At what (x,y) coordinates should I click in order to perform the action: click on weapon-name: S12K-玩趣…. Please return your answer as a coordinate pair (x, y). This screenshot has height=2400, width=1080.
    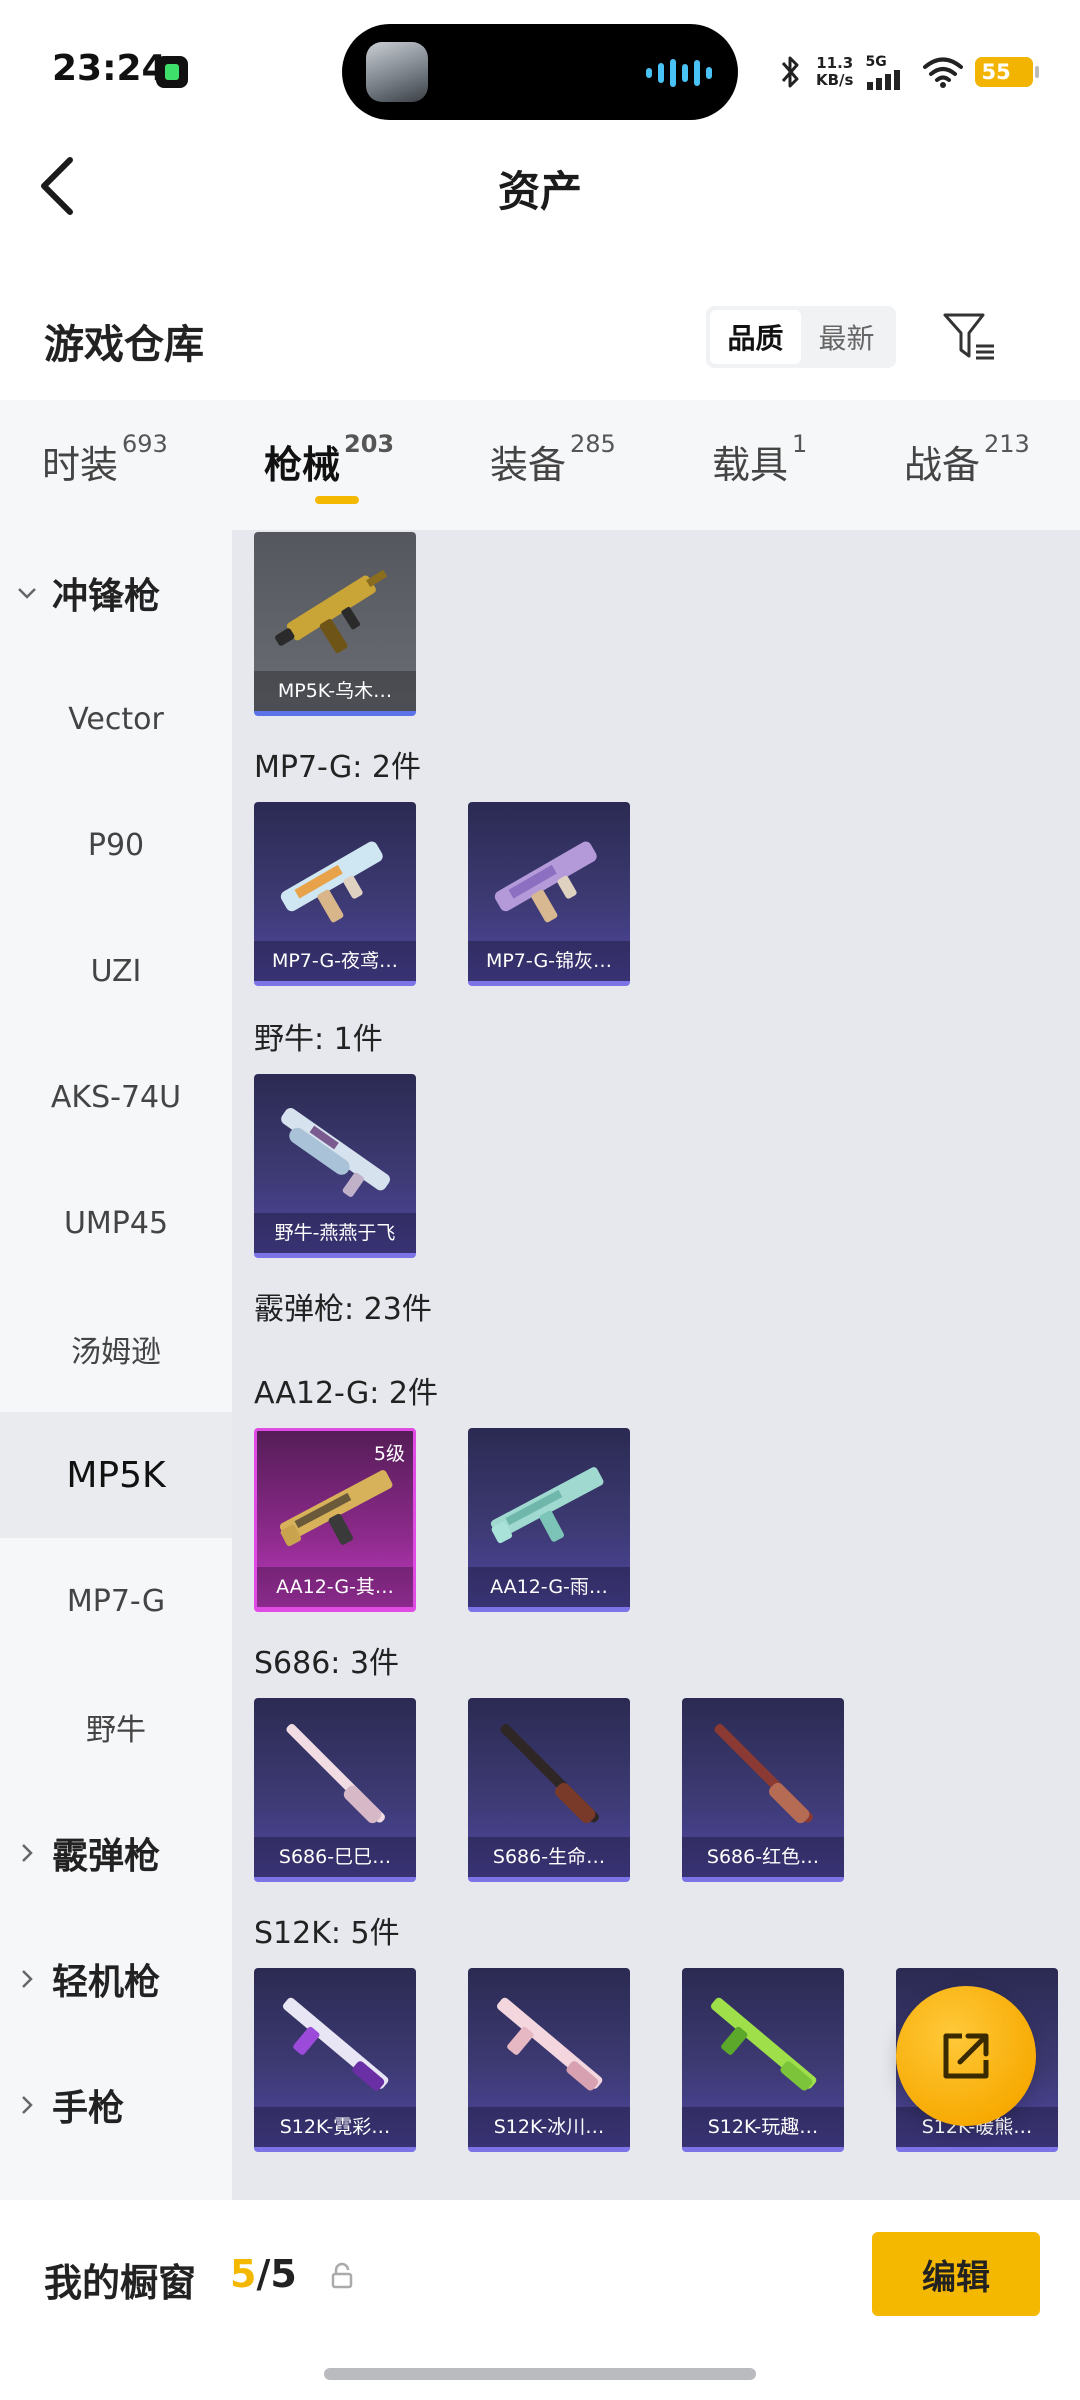
    Looking at the image, I should click on (763, 2127).